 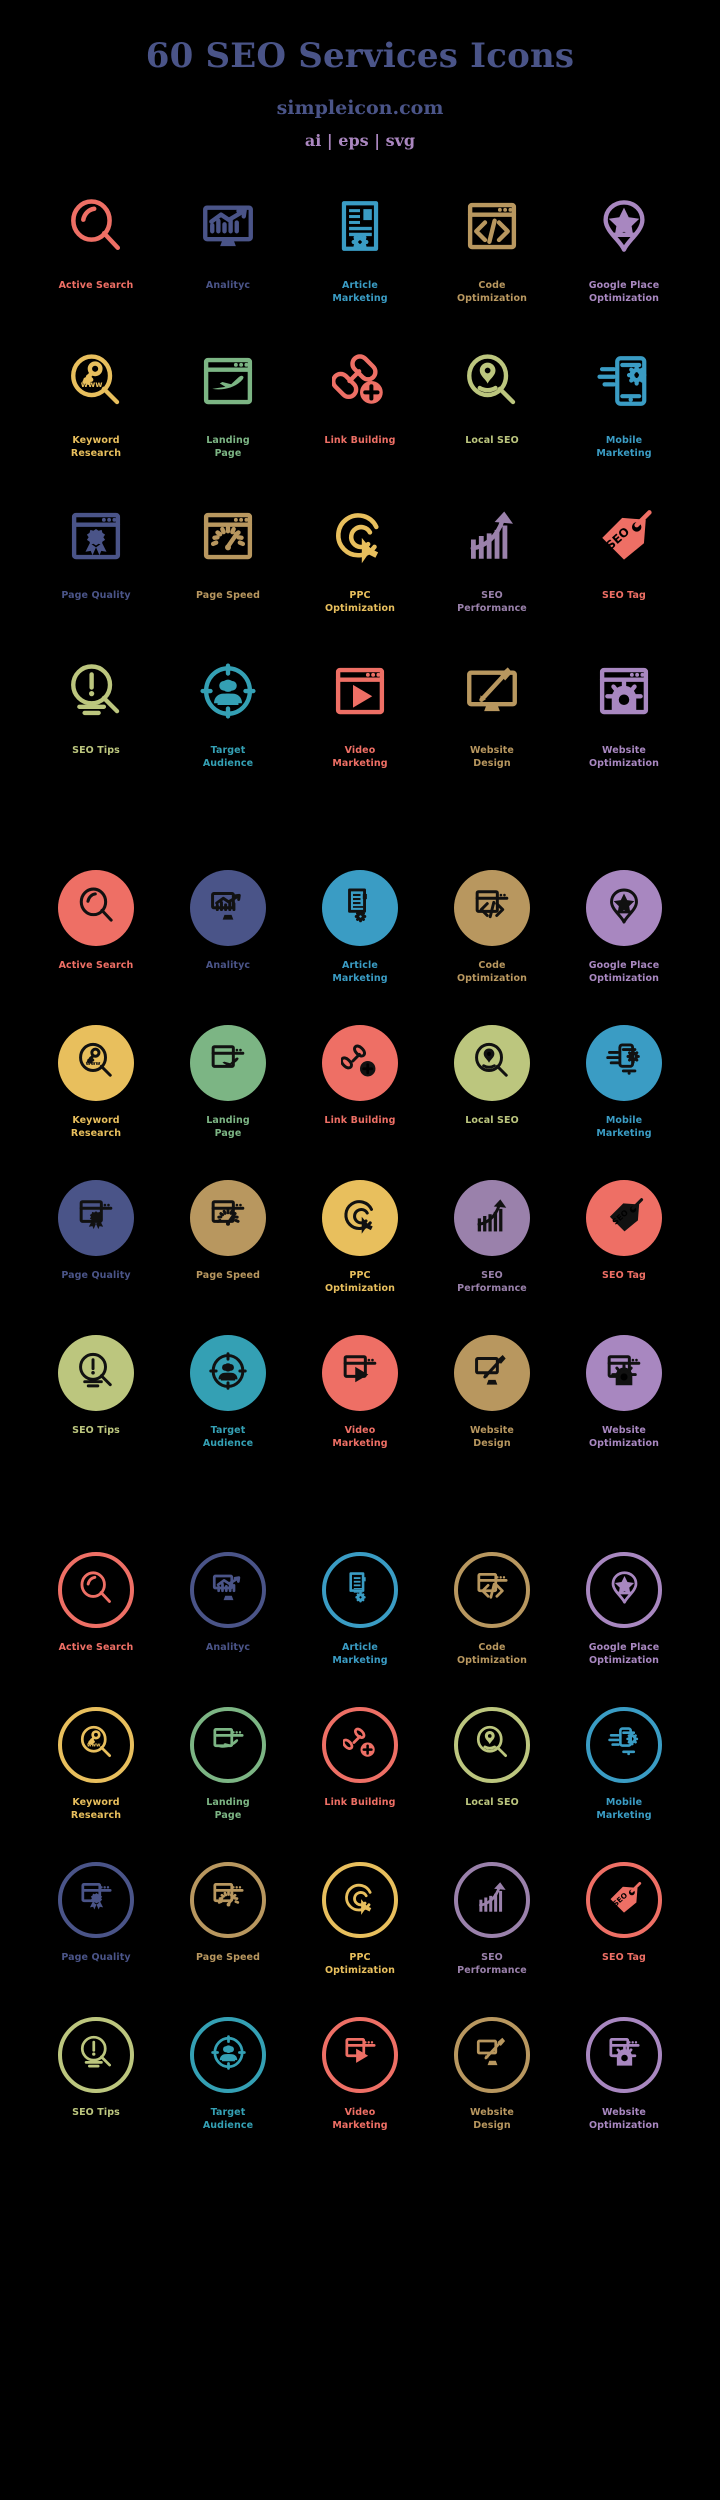 What do you see at coordinates (624, 1590) in the screenshot?
I see `icon-badge-google-place-optimization` at bounding box center [624, 1590].